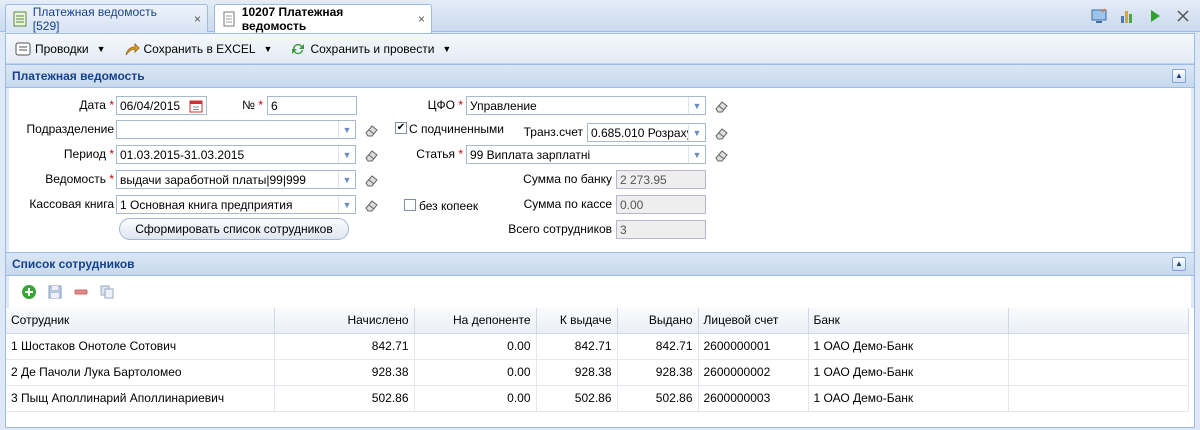 The image size is (1200, 430). Describe the element at coordinates (312, 105) in the screenshot. I see `number-field: 6` at that location.